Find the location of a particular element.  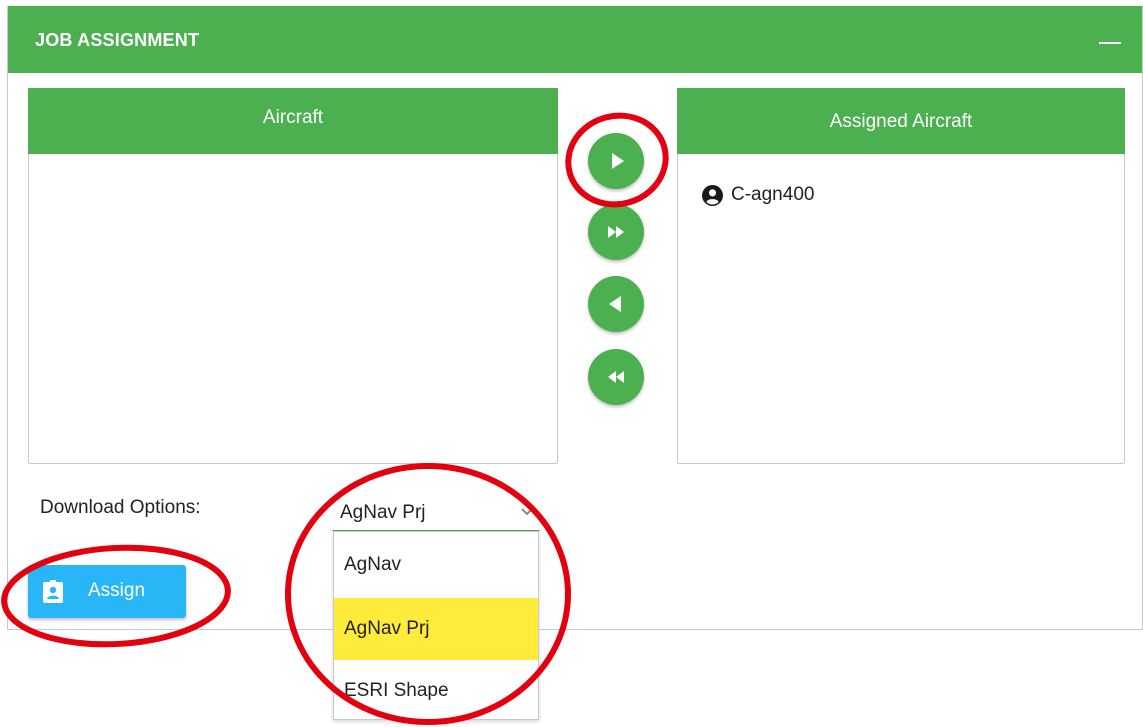

aircraft-list-header: Aircraft is located at coordinates (293, 121).